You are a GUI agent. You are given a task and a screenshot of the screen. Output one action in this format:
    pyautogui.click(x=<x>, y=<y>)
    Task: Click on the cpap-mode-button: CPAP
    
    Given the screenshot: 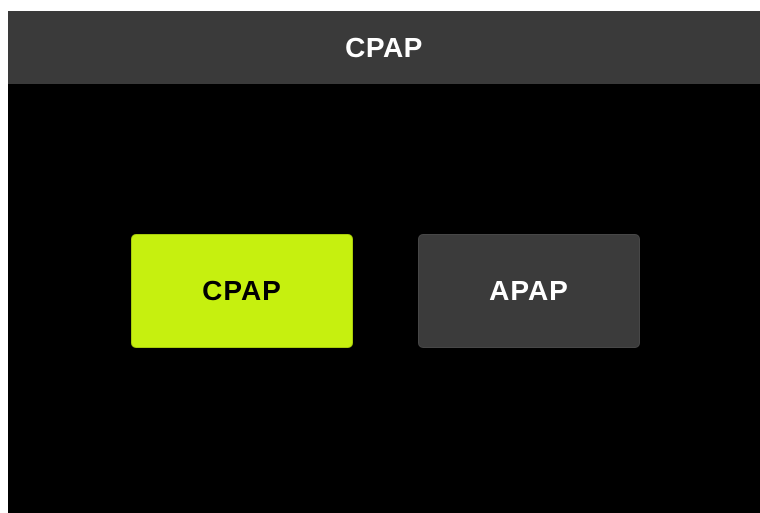 What is the action you would take?
    pyautogui.click(x=242, y=291)
    